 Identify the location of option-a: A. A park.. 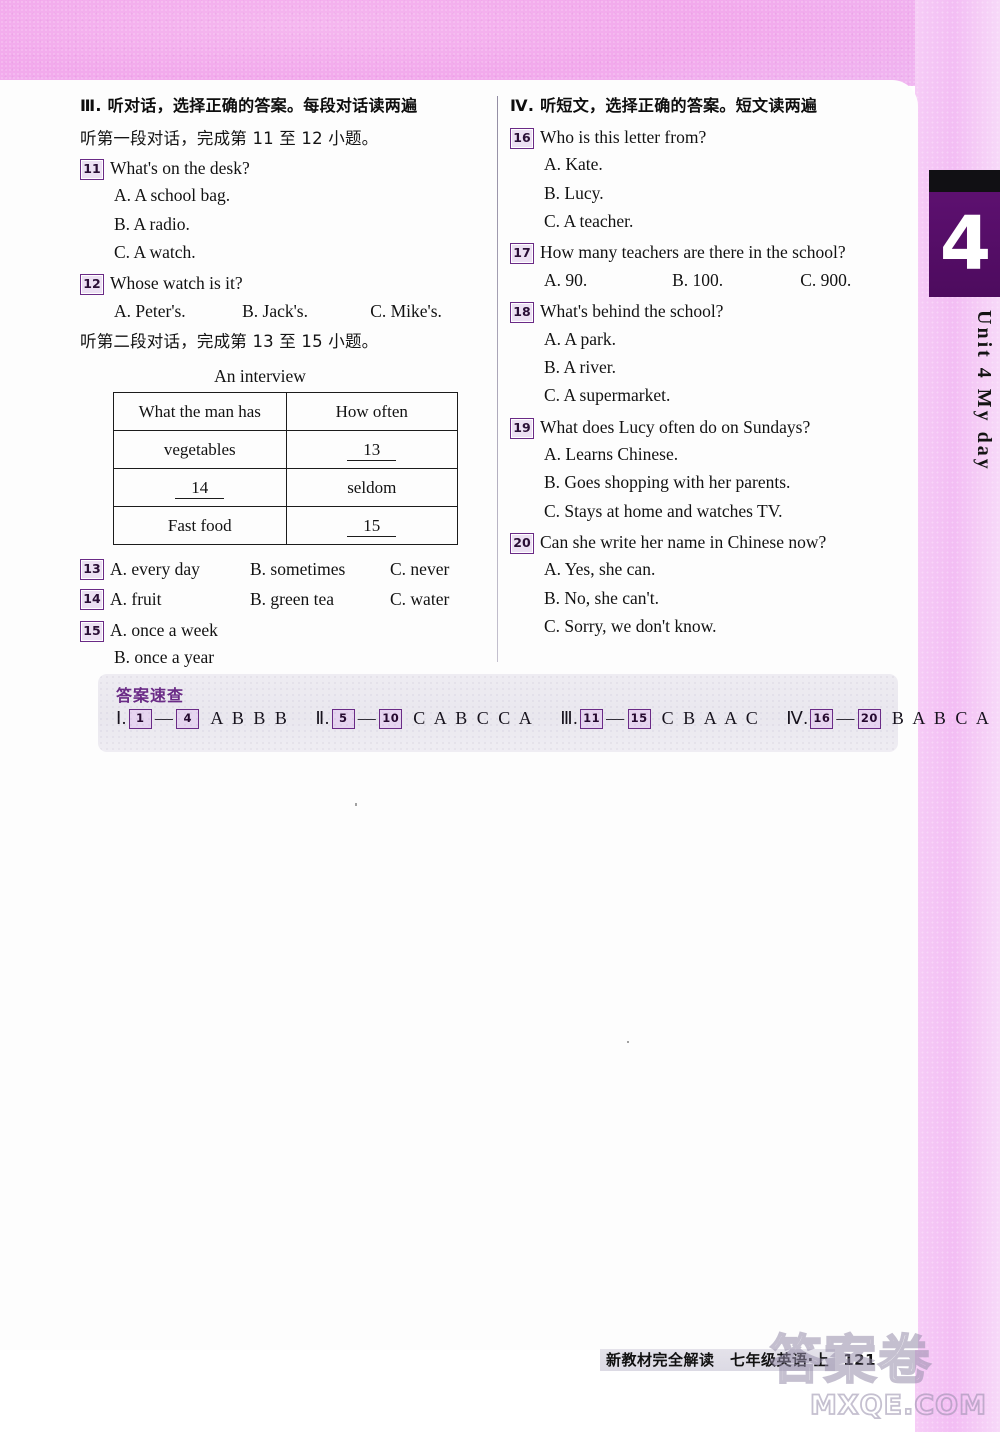
(727, 339).